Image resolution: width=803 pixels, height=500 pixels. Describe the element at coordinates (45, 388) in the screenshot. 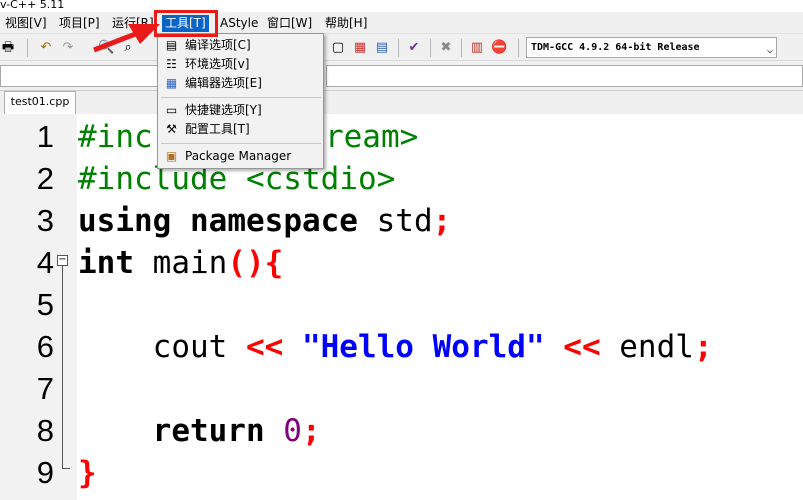

I see `line-number: 7` at that location.